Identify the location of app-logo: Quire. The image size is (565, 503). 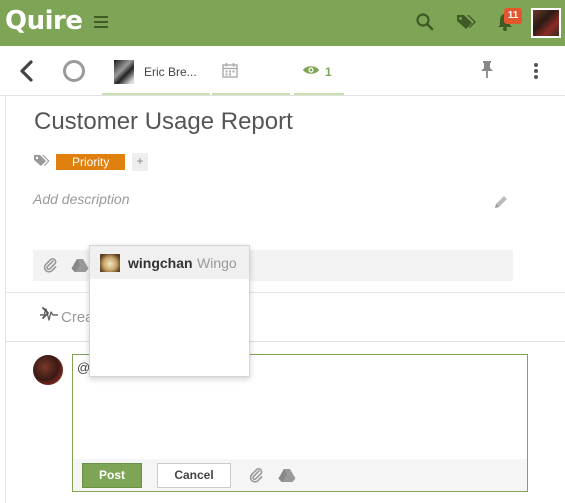
(44, 21).